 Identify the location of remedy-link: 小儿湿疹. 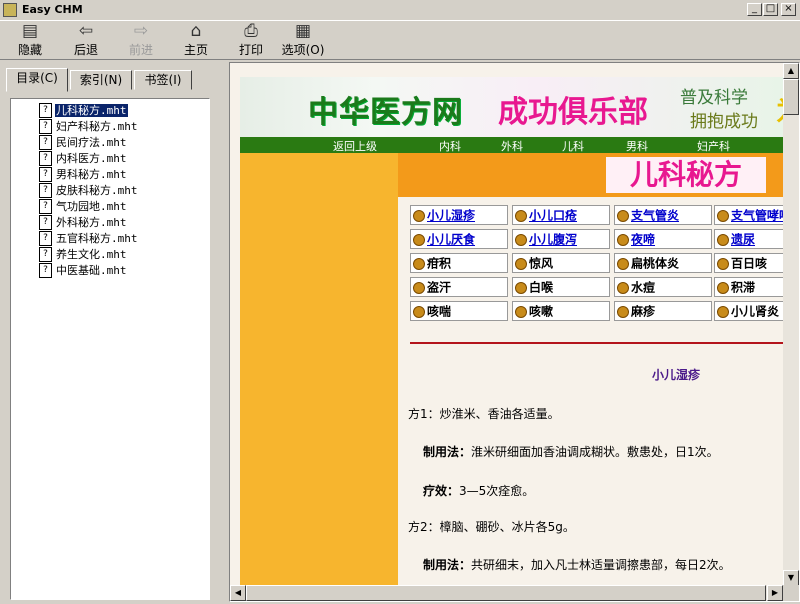
(459, 215).